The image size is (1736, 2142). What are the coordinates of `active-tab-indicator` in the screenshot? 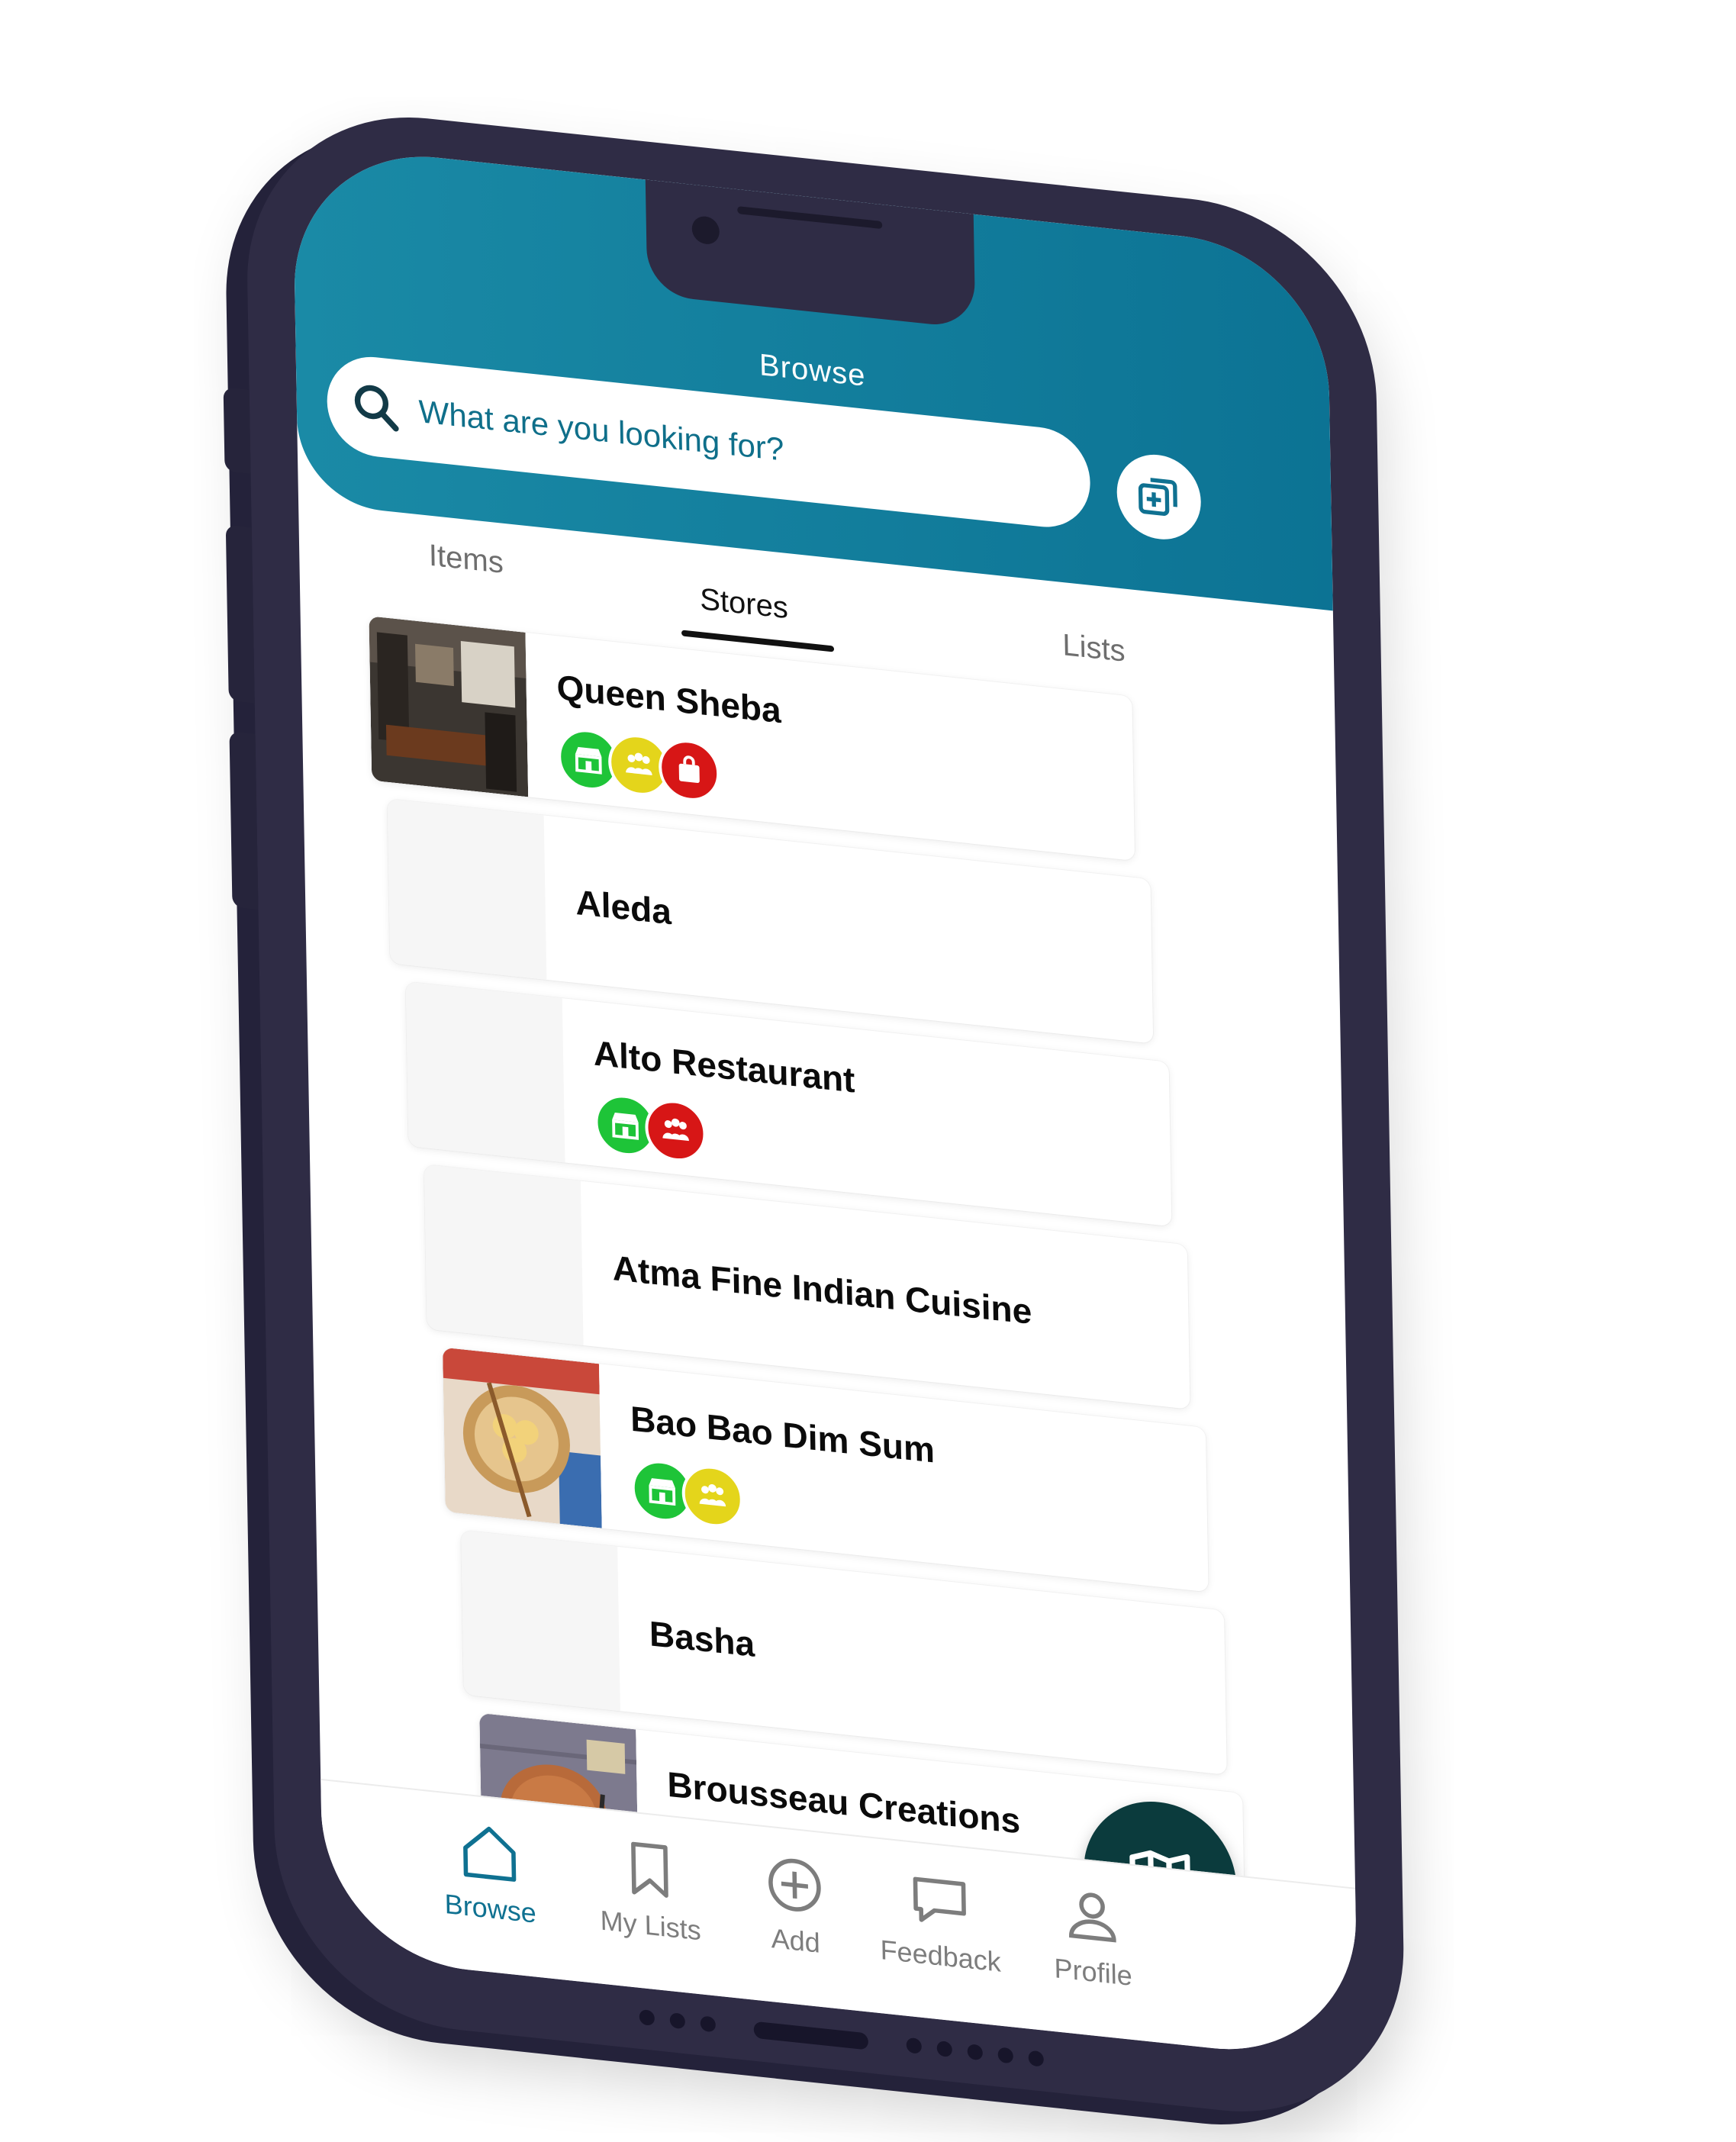 It's located at (758, 641).